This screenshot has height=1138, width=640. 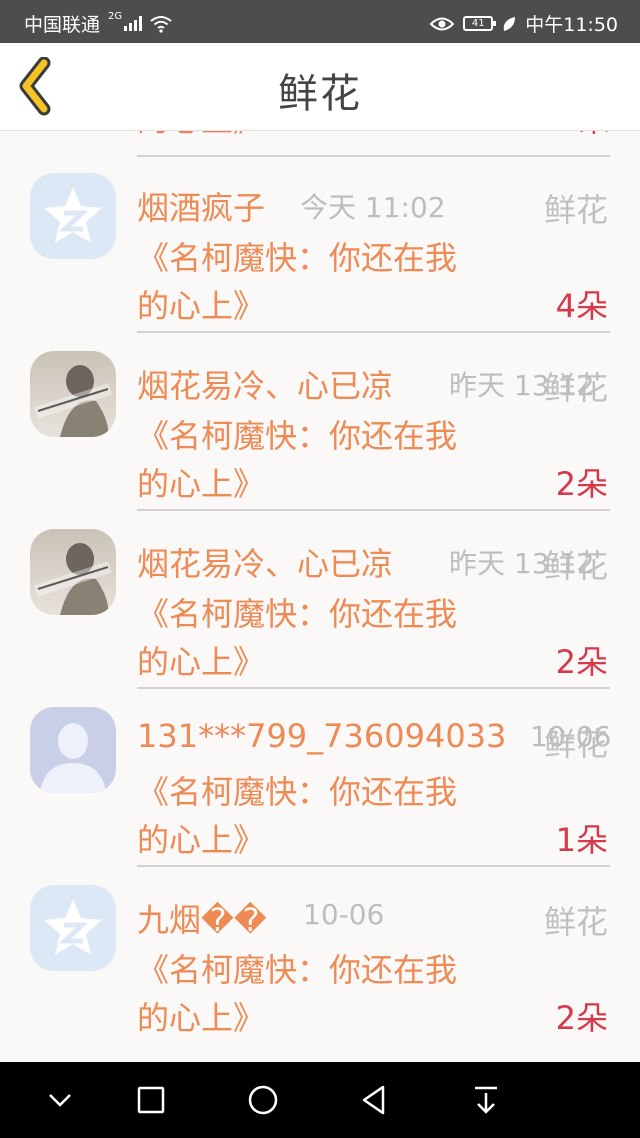 I want to click on chevron-down-icon, so click(x=60, y=1100).